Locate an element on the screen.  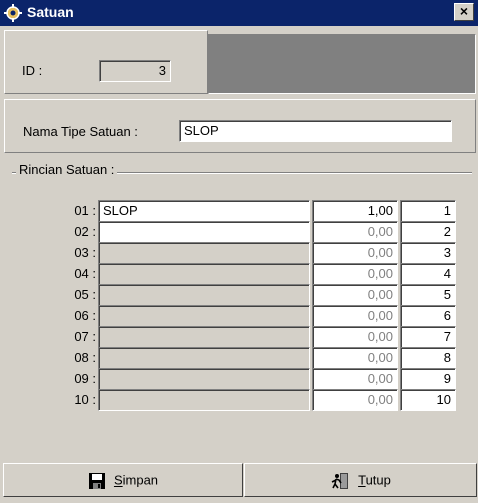
id-label: ID : is located at coordinates (32, 70).